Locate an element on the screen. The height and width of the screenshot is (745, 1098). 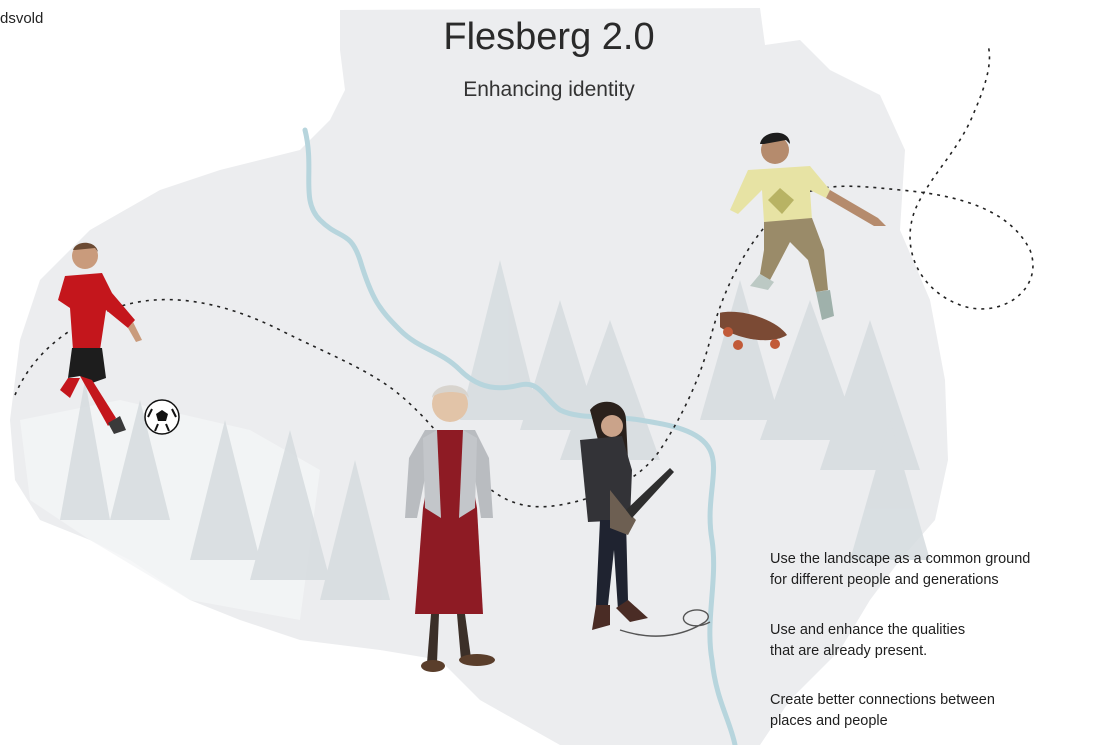
statement-line: that are already present. is located at coordinates (849, 651).